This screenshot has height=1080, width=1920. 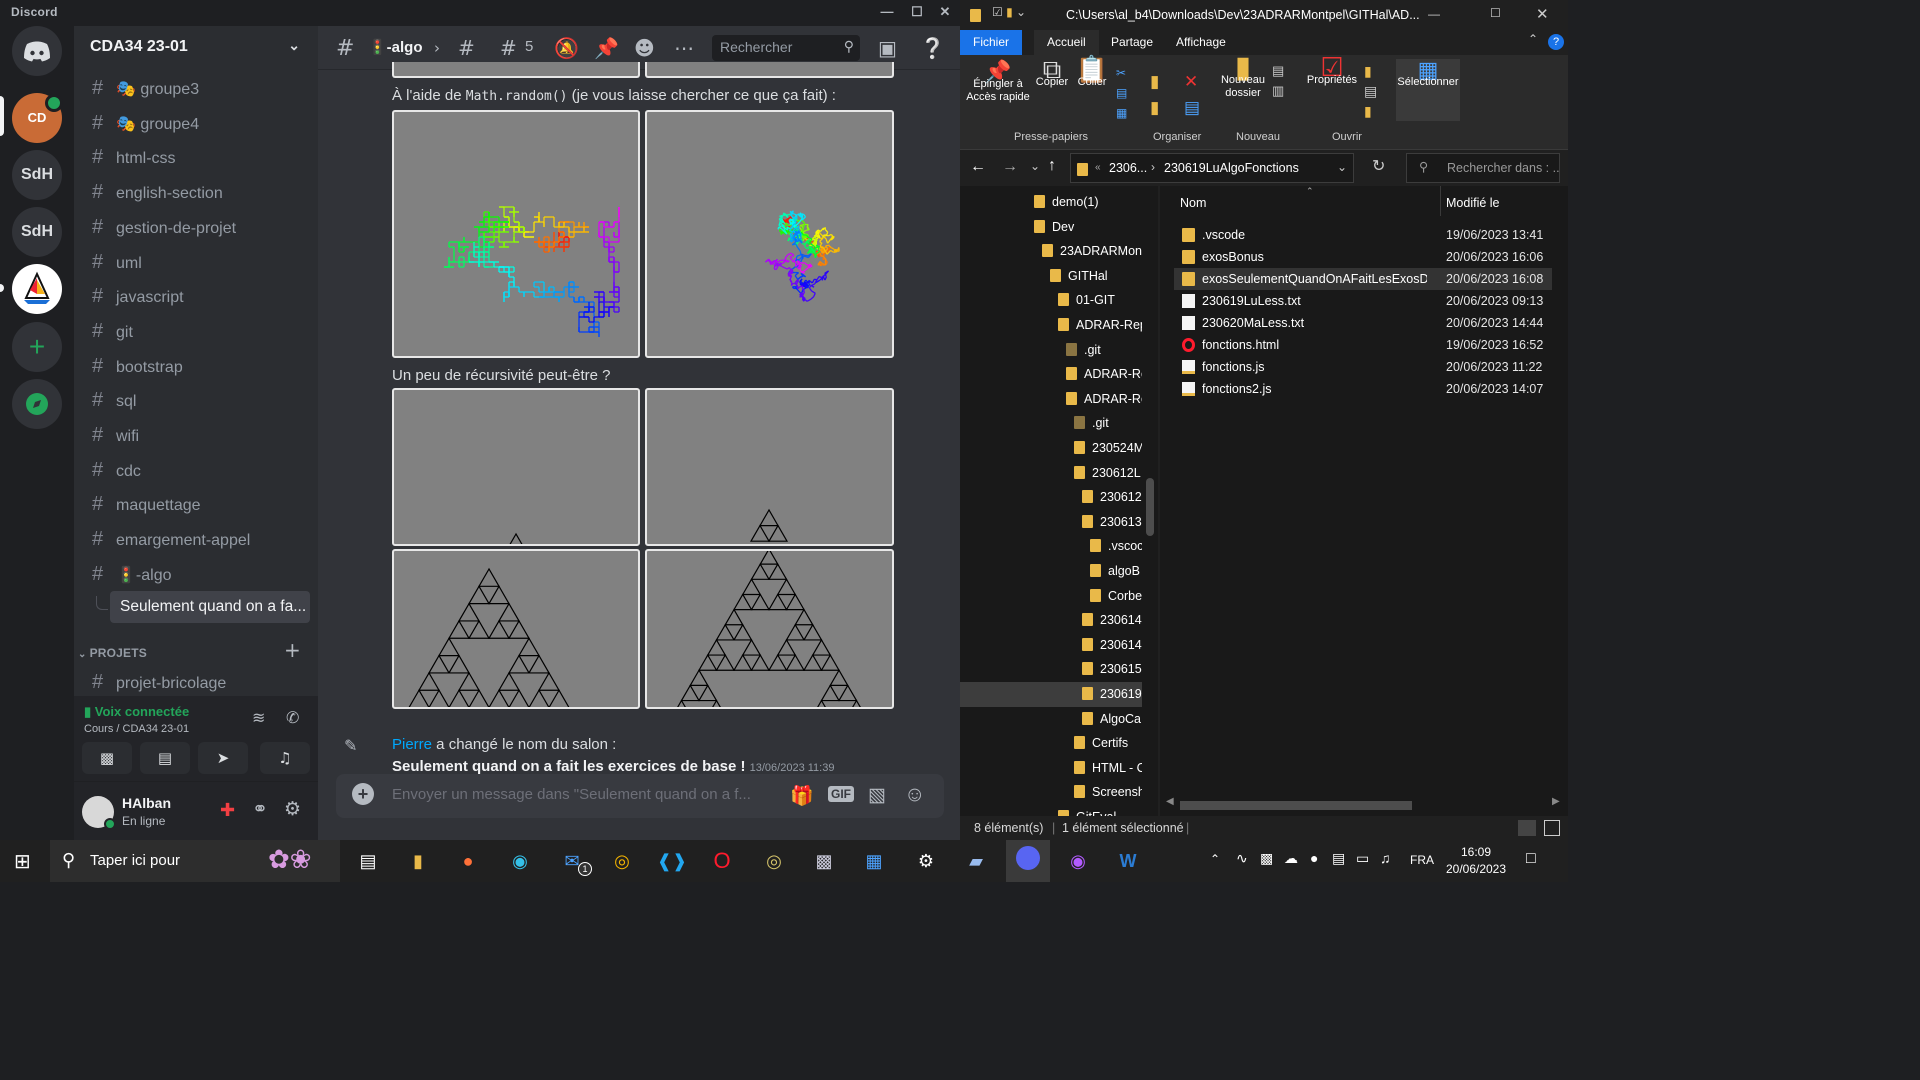 What do you see at coordinates (1428, 90) in the screenshot?
I see `select-button: ▦ Sélectionner` at bounding box center [1428, 90].